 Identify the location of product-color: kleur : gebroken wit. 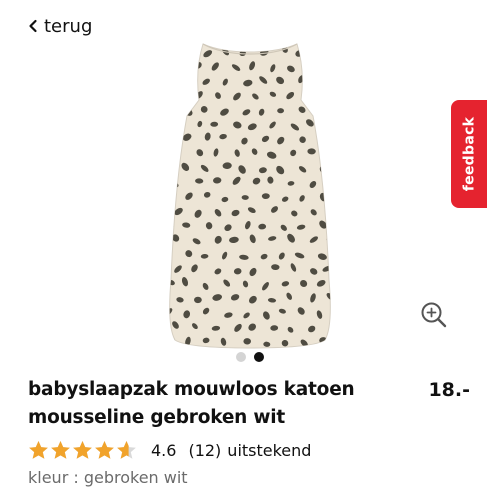
(108, 477).